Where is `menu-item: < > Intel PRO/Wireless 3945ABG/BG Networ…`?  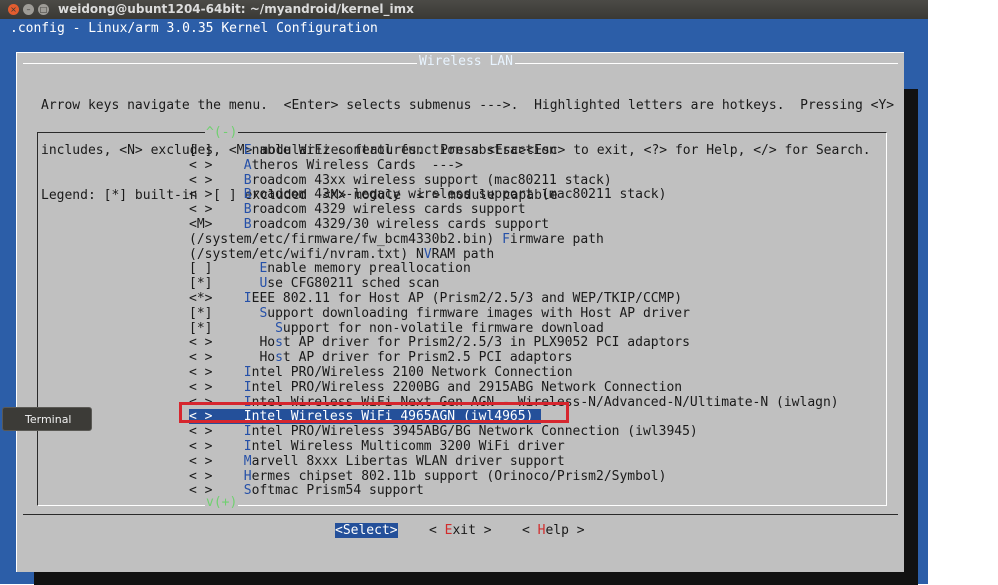
menu-item: < > Intel PRO/Wireless 3945ABG/BG Networ… is located at coordinates (443, 431).